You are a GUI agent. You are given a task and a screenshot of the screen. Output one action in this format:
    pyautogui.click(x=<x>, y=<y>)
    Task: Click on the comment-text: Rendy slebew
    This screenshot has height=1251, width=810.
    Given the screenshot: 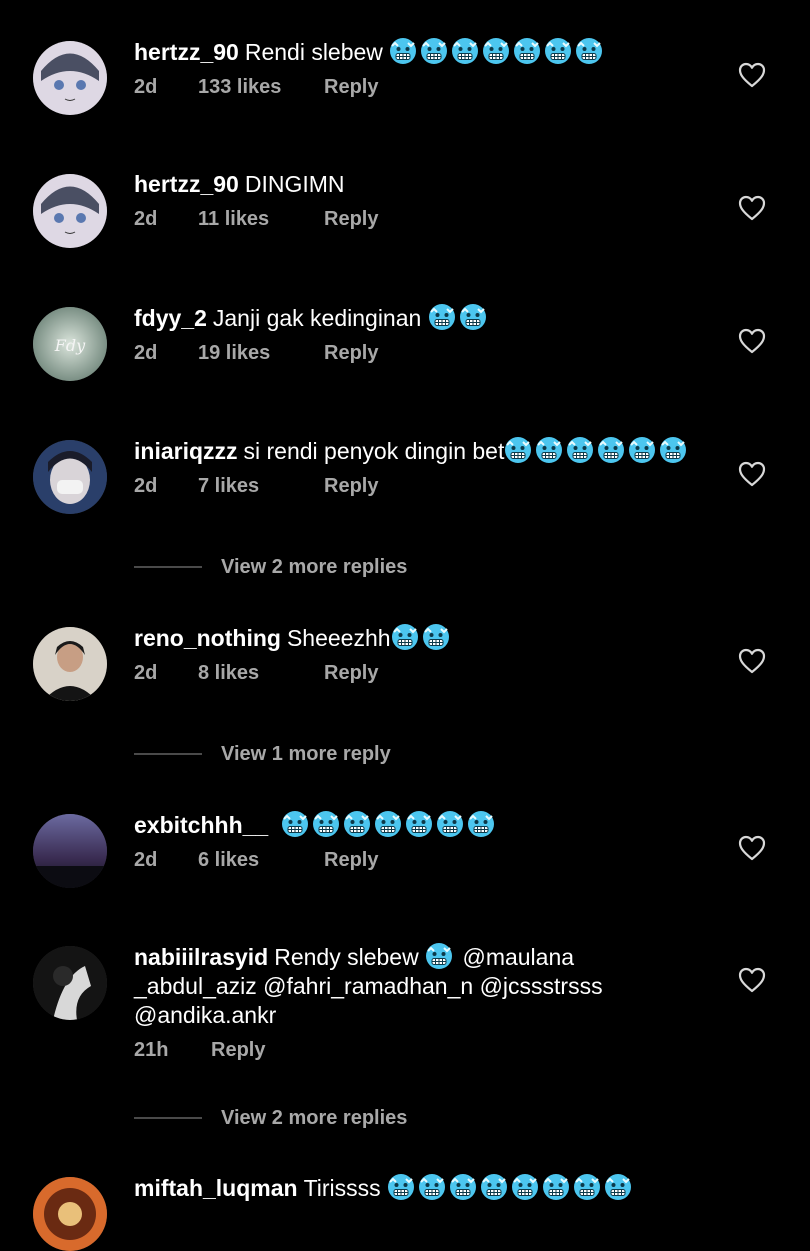 What is the action you would take?
    pyautogui.click(x=350, y=957)
    